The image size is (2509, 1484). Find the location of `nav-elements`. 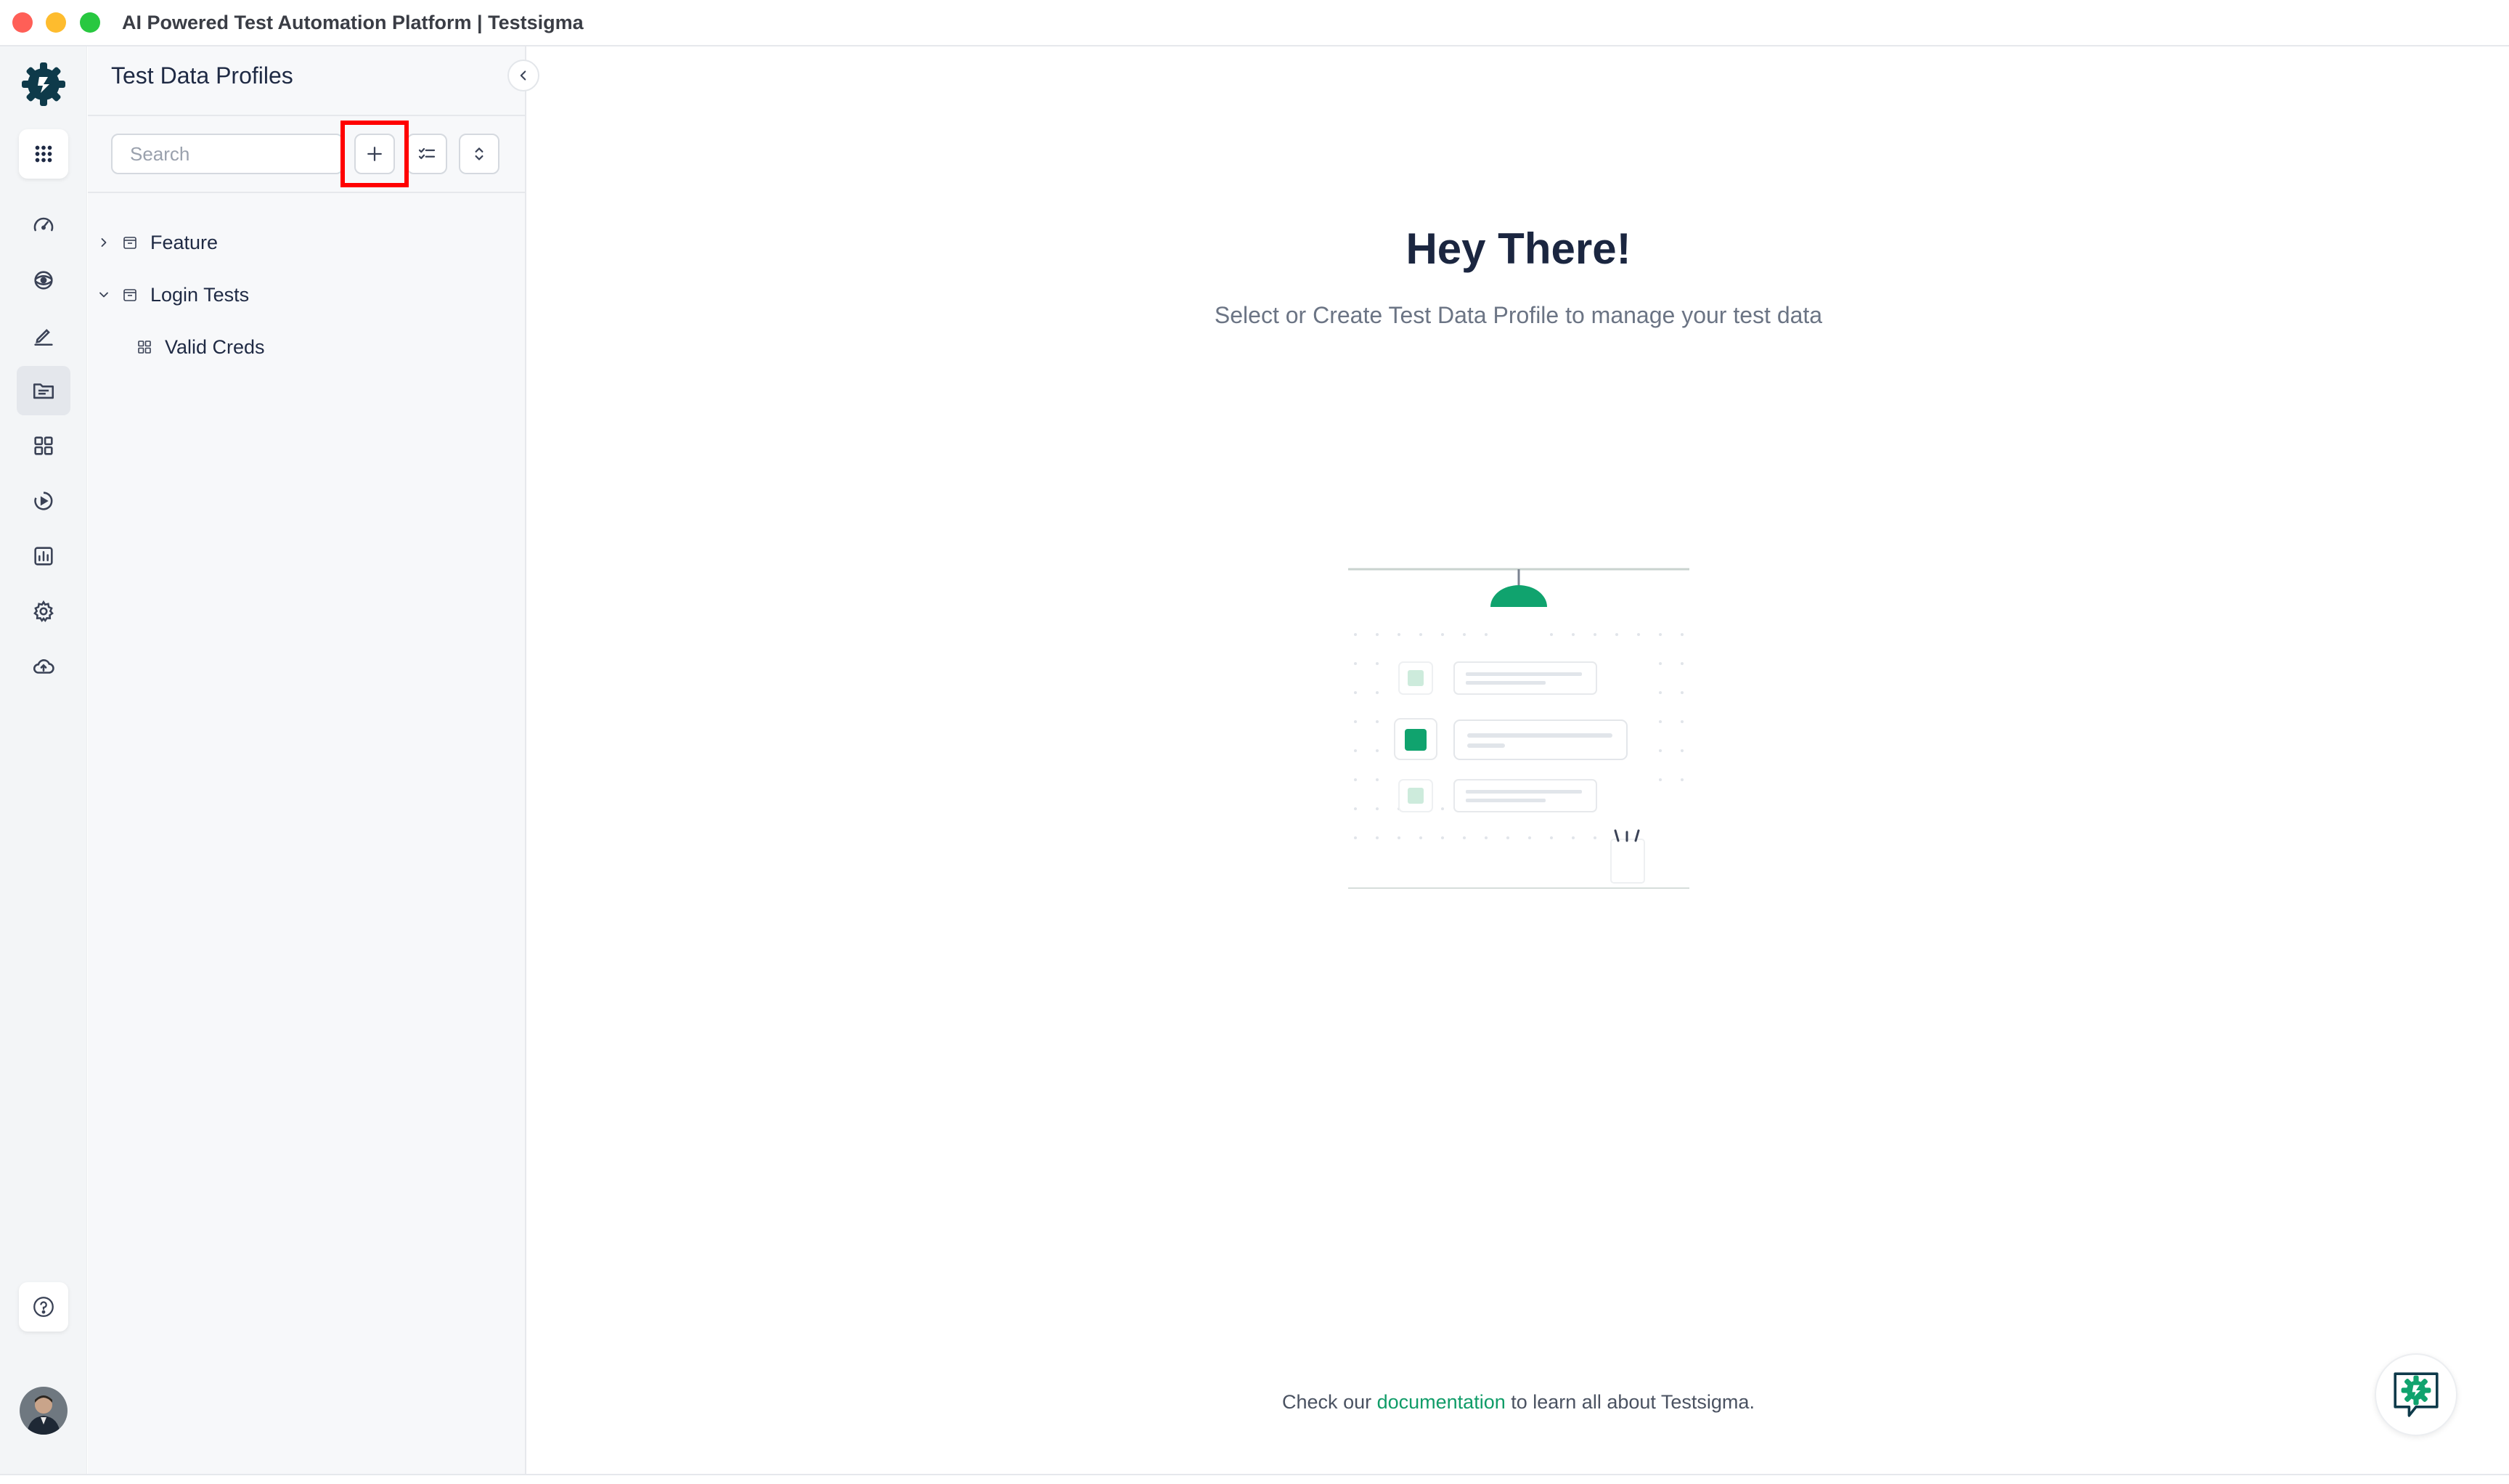

nav-elements is located at coordinates (43, 445).